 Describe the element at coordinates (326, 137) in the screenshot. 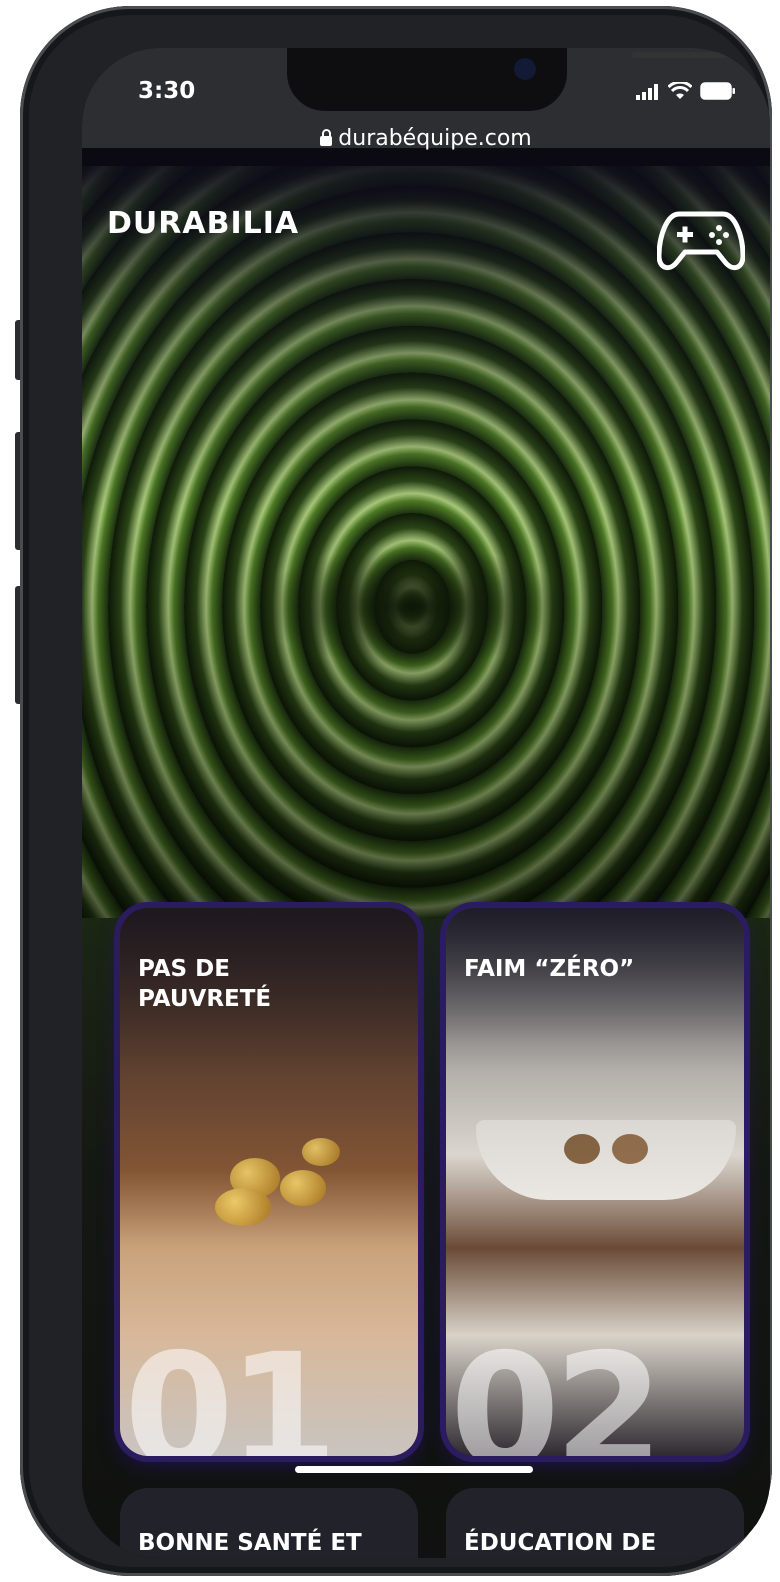

I see `lock-icon` at that location.